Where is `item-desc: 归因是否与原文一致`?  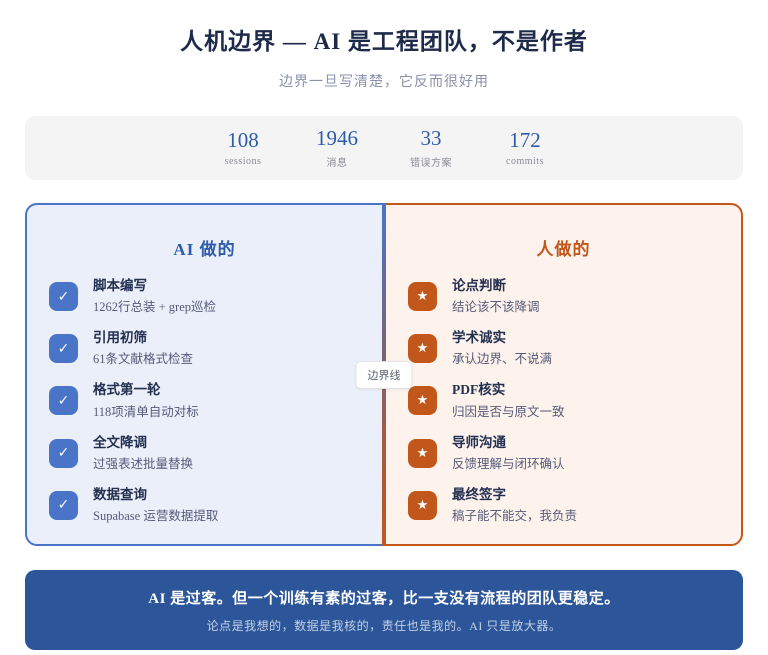 item-desc: 归因是否与原文一致 is located at coordinates (508, 411).